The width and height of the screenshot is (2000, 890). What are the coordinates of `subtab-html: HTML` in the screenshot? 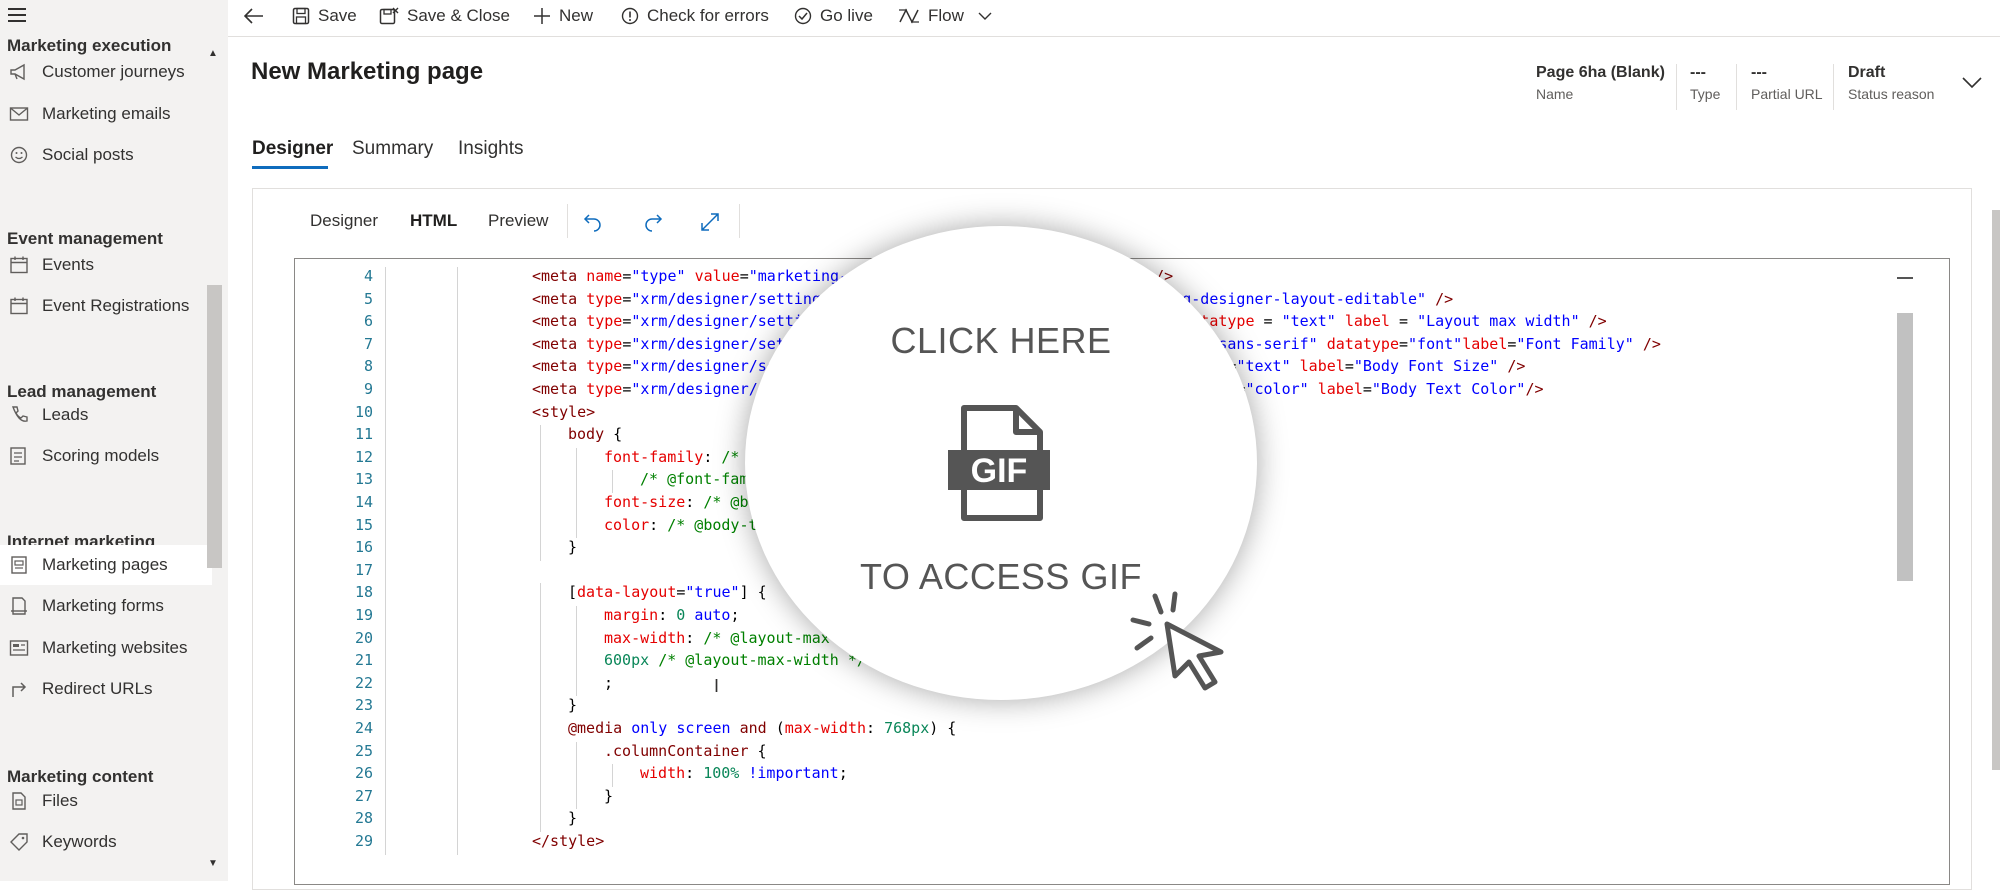 It's located at (433, 221).